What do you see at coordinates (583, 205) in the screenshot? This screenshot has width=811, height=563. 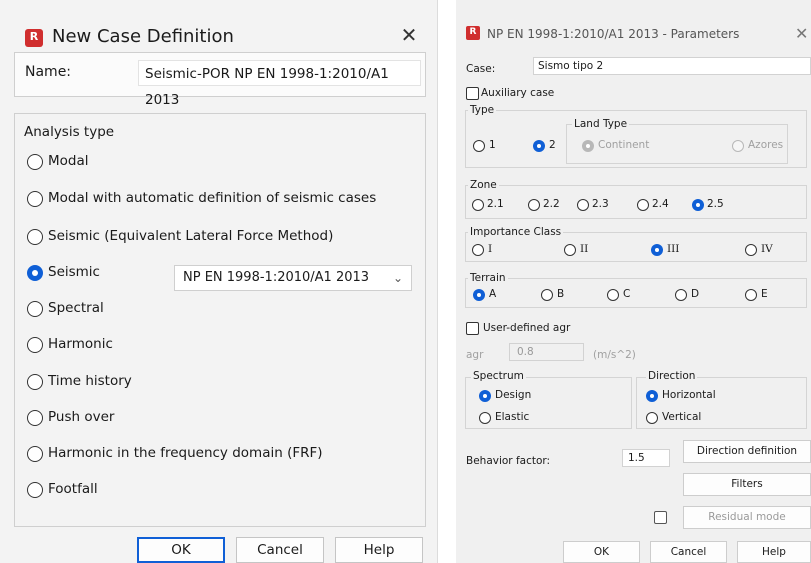 I see `zone-2-3-radio` at bounding box center [583, 205].